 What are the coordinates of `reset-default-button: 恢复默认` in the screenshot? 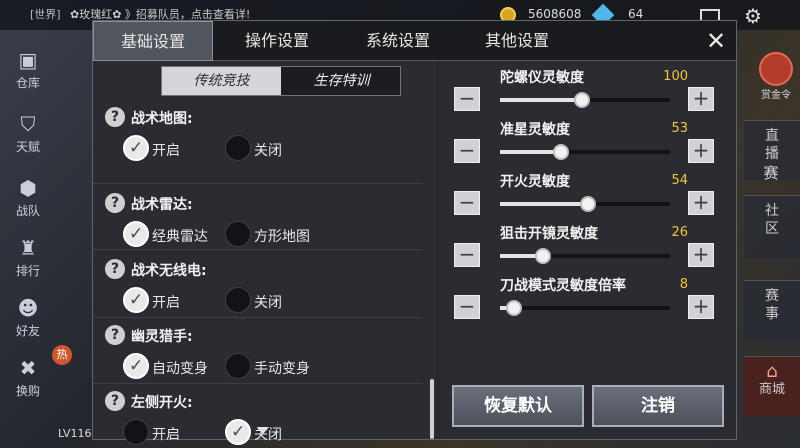 It's located at (518, 406).